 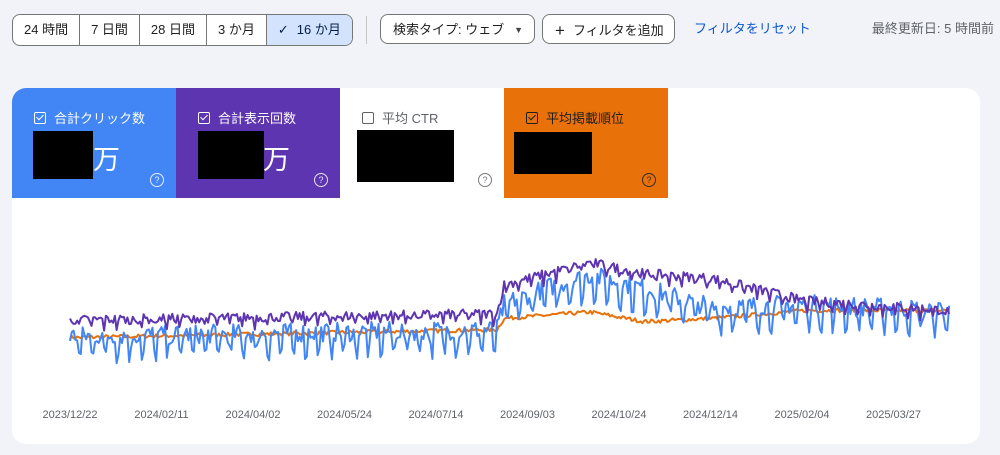 What do you see at coordinates (893, 415) in the screenshot?
I see `x-tick-label: 2025/03/27` at bounding box center [893, 415].